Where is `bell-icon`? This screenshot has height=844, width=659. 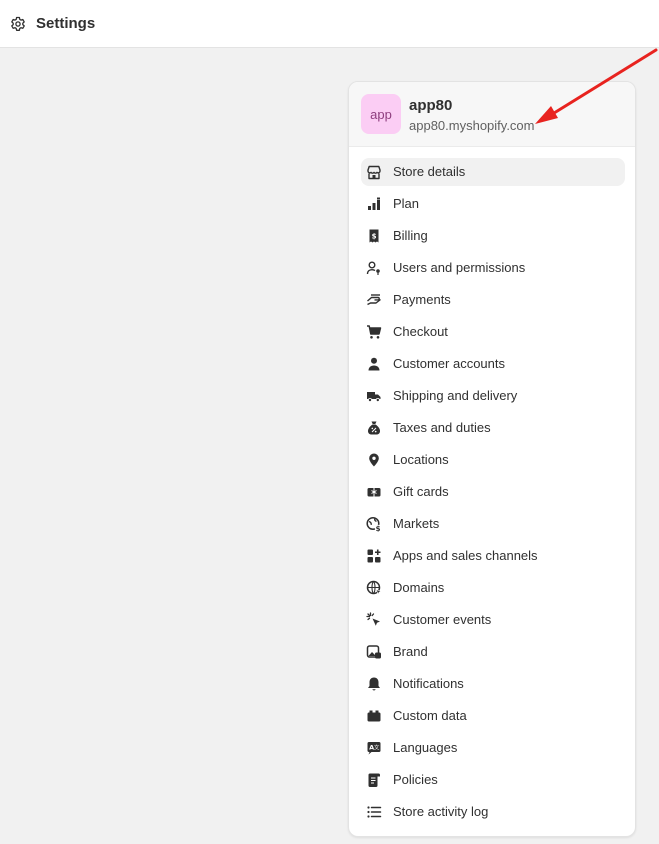 bell-icon is located at coordinates (374, 684).